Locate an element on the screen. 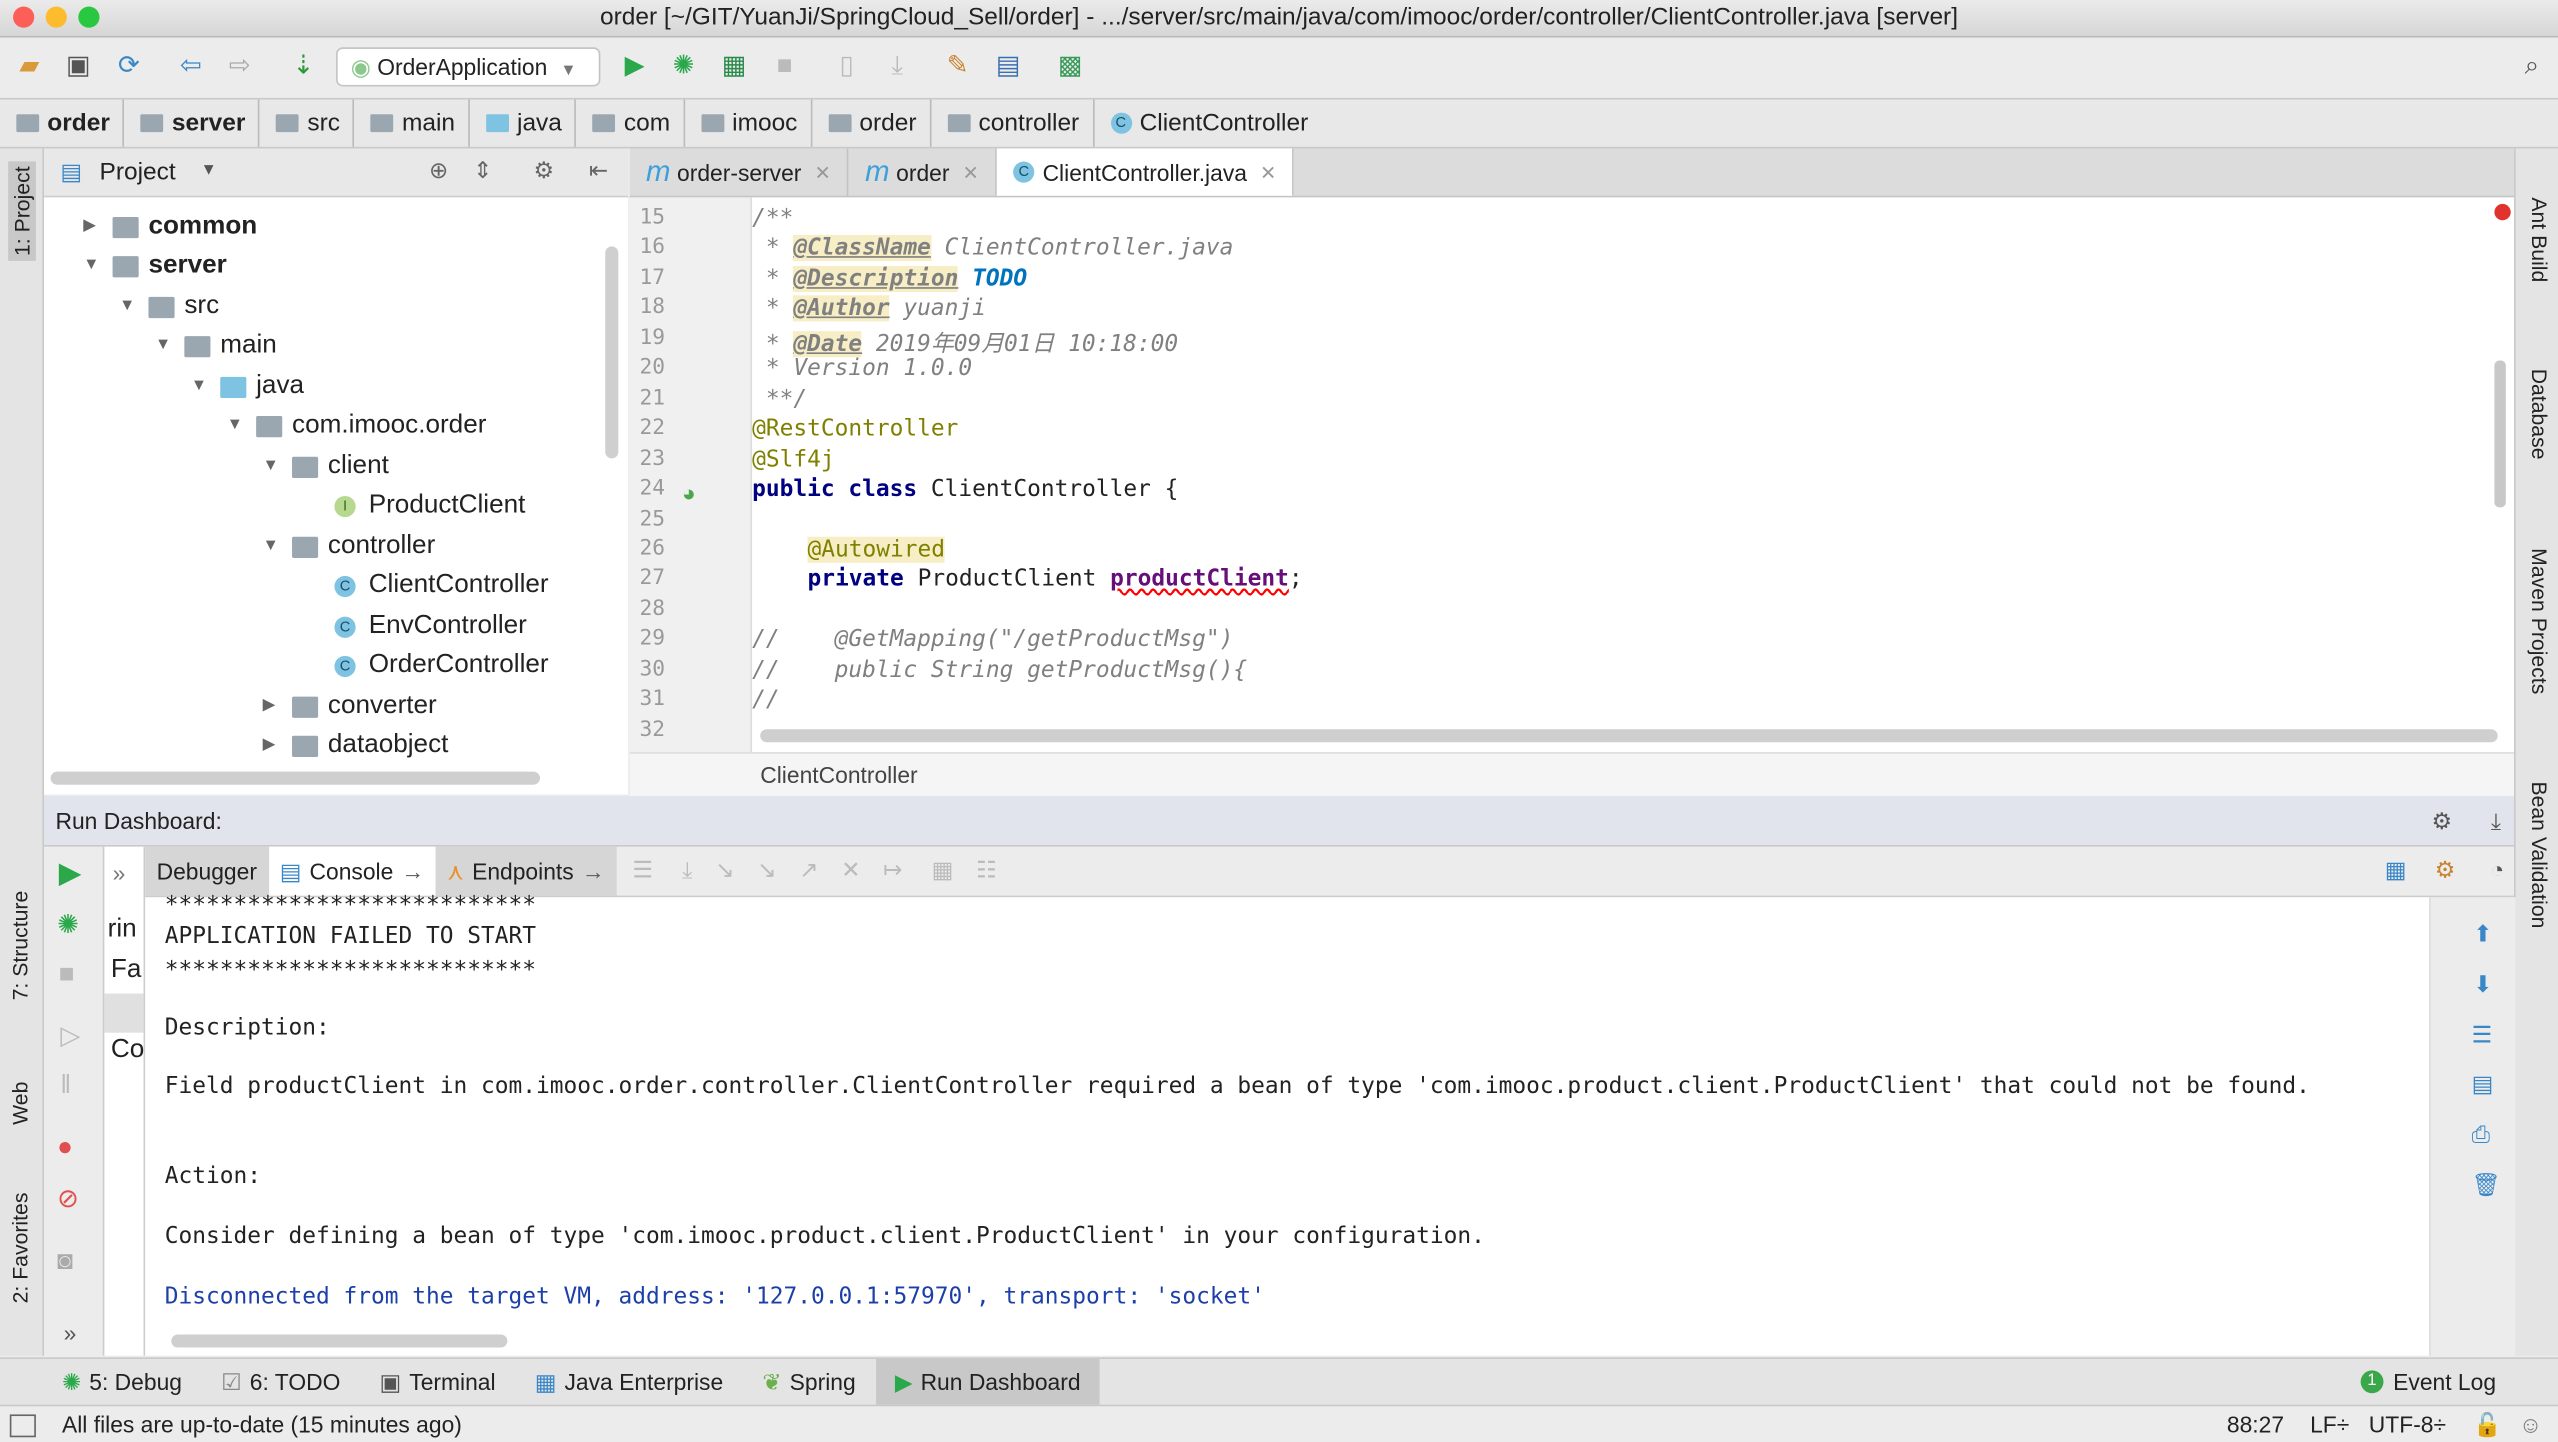 This screenshot has width=2558, height=1442. coverage-icon: ▦ is located at coordinates (733, 66).